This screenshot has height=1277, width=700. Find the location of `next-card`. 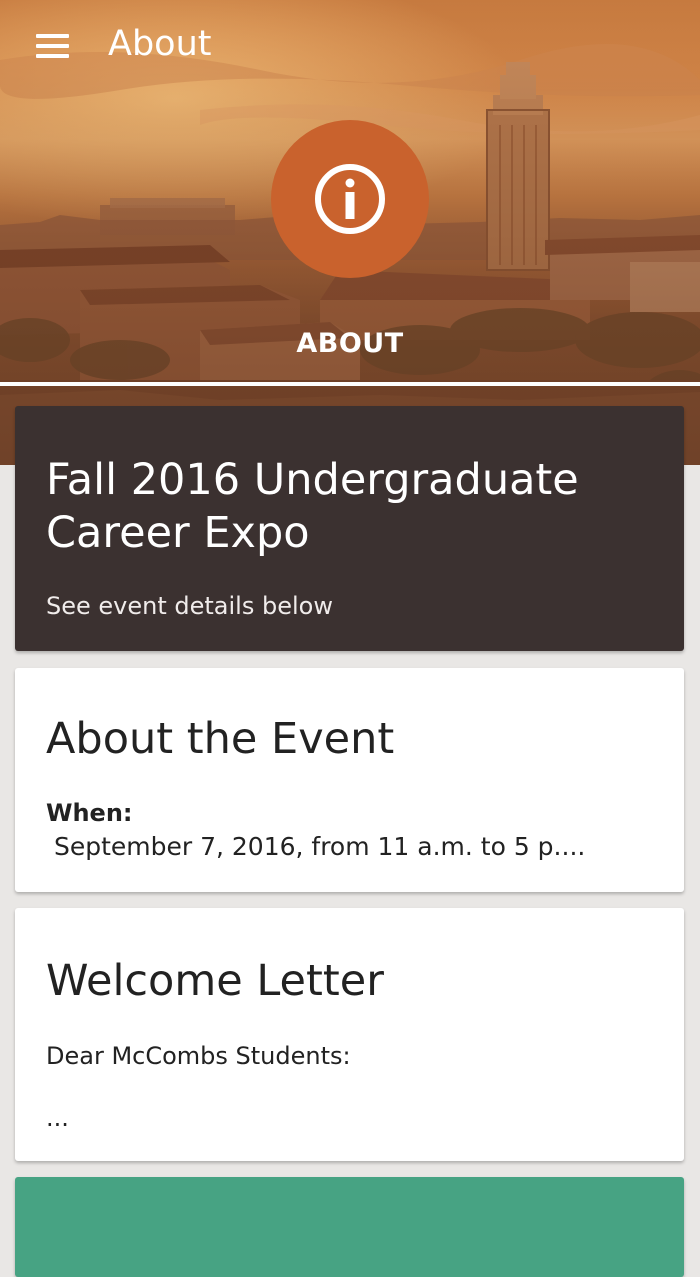

next-card is located at coordinates (349, 1227).